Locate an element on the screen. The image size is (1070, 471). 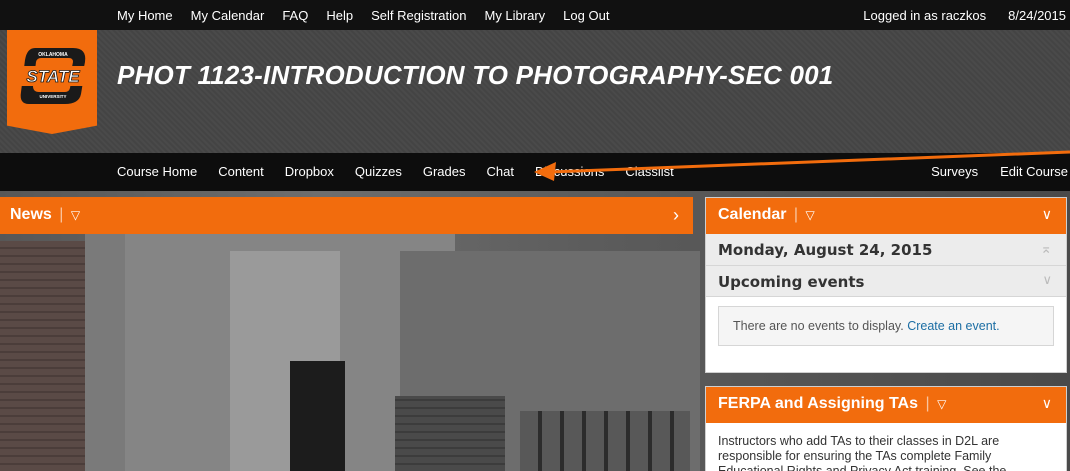
osu-logo: STATE OKLAHOMA UNIVERSITY is located at coordinates (52, 82).